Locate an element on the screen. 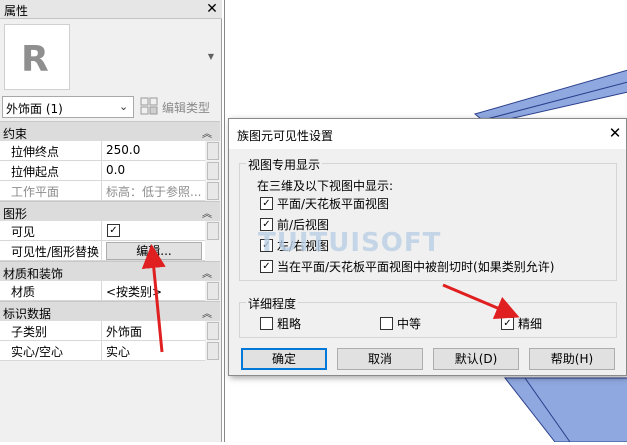 The height and width of the screenshot is (445, 627). annotation-arrows is located at coordinates (330, 298).